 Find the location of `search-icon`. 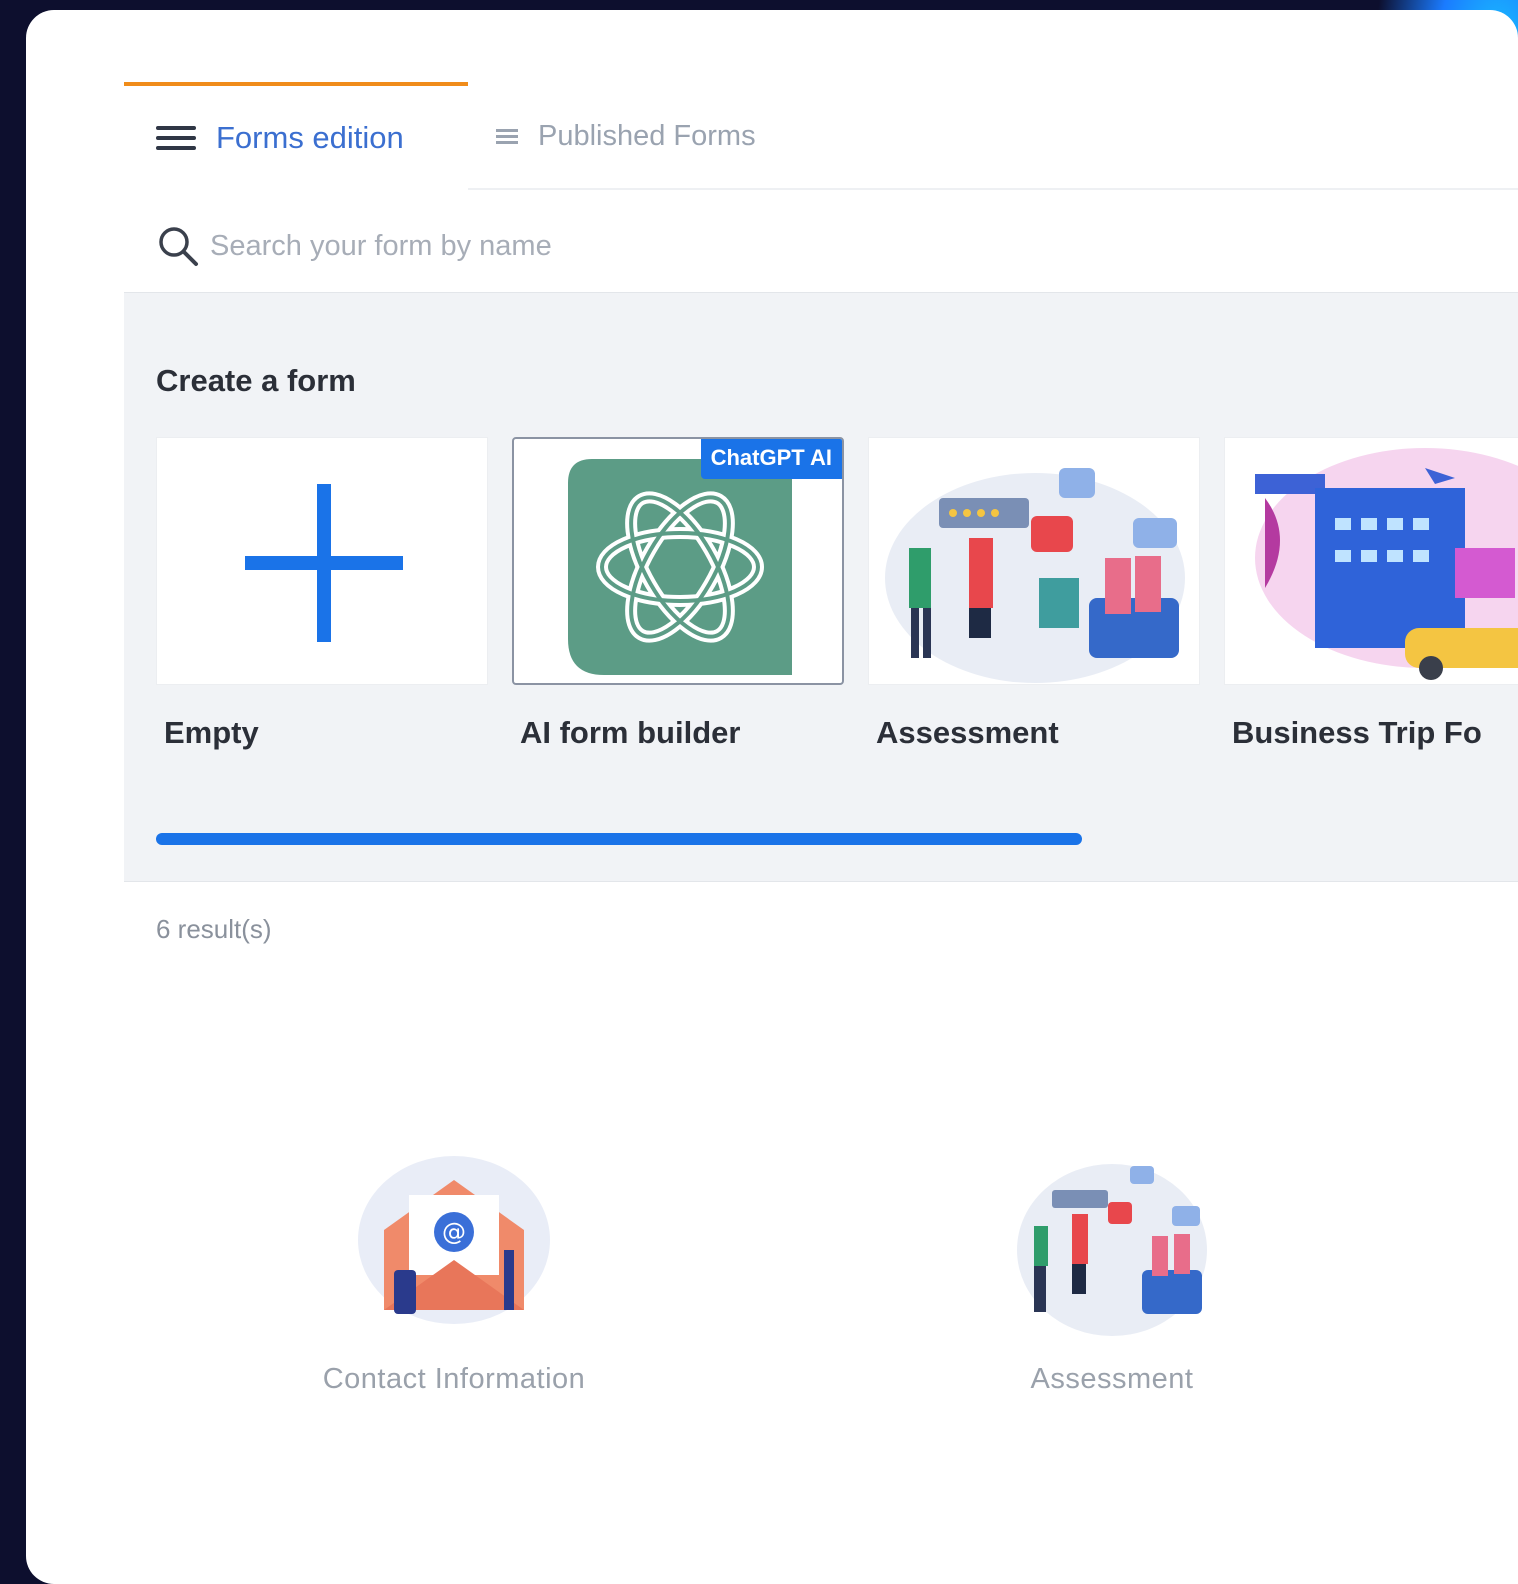

search-icon is located at coordinates (178, 246).